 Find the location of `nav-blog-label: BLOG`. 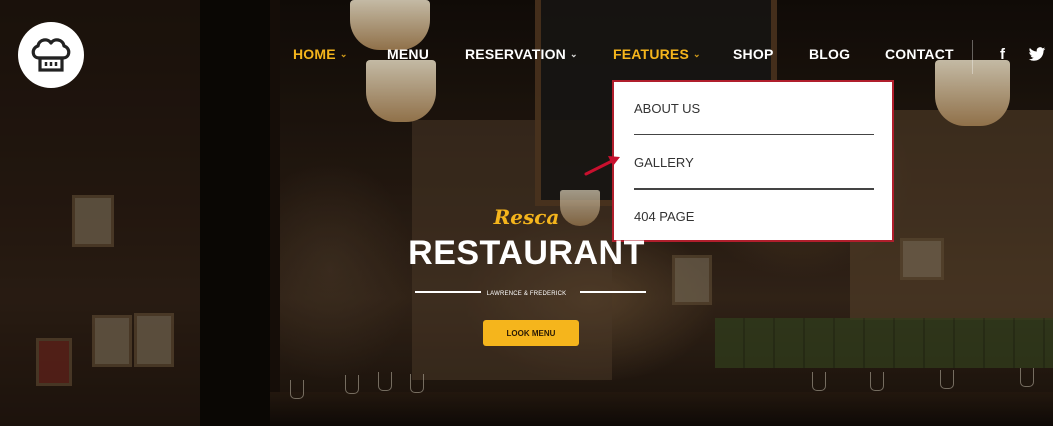

nav-blog-label: BLOG is located at coordinates (830, 54).